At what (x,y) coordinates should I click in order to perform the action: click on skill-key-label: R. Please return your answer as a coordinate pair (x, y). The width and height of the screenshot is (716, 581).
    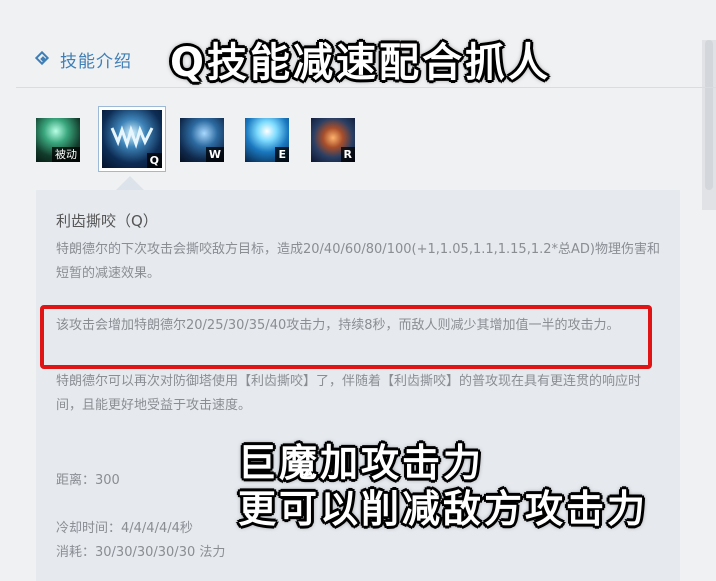
    Looking at the image, I should click on (347, 154).